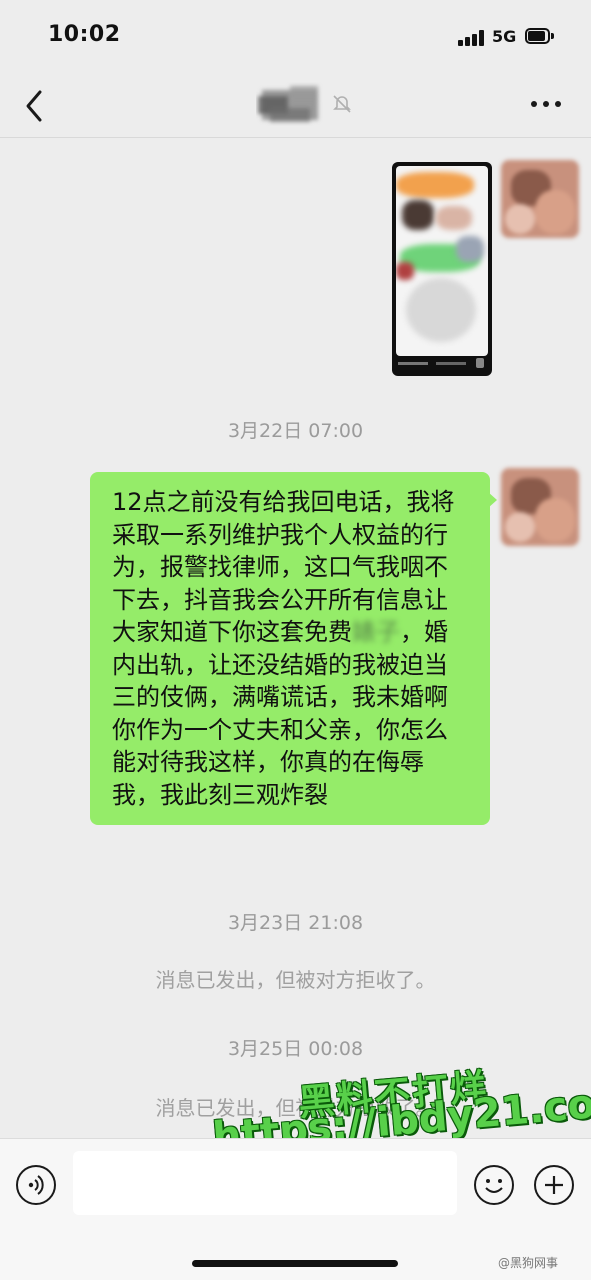  I want to click on contact-name-redacted, so click(303, 105).